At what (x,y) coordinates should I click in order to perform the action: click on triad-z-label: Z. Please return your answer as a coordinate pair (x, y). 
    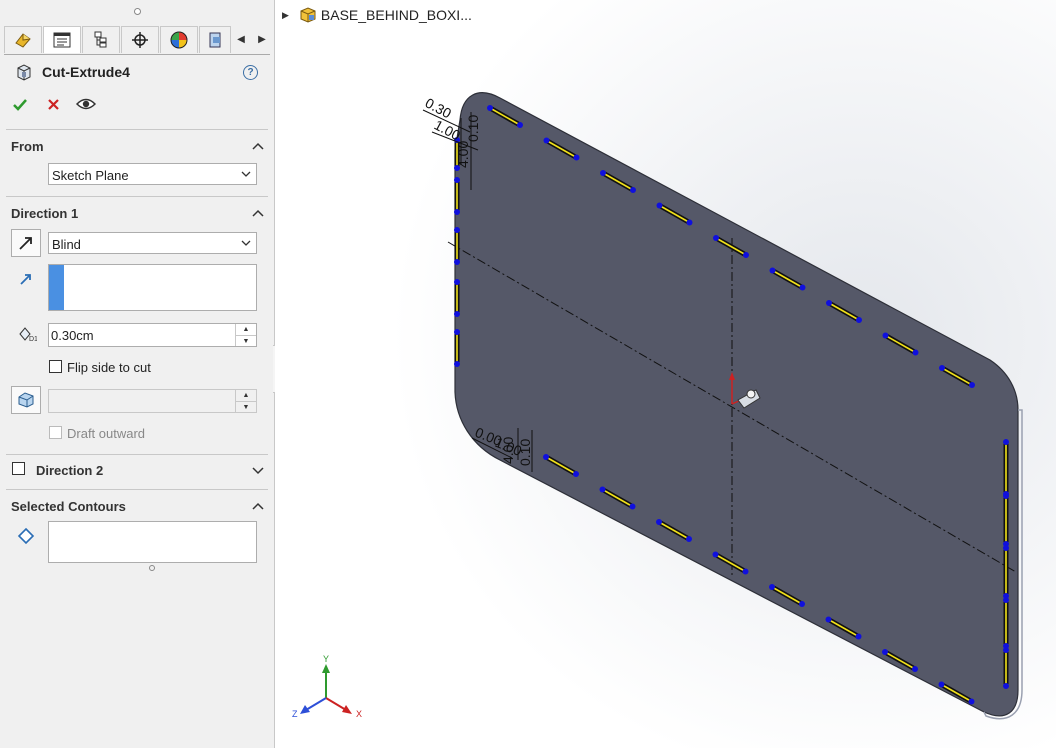
    Looking at the image, I should click on (295, 714).